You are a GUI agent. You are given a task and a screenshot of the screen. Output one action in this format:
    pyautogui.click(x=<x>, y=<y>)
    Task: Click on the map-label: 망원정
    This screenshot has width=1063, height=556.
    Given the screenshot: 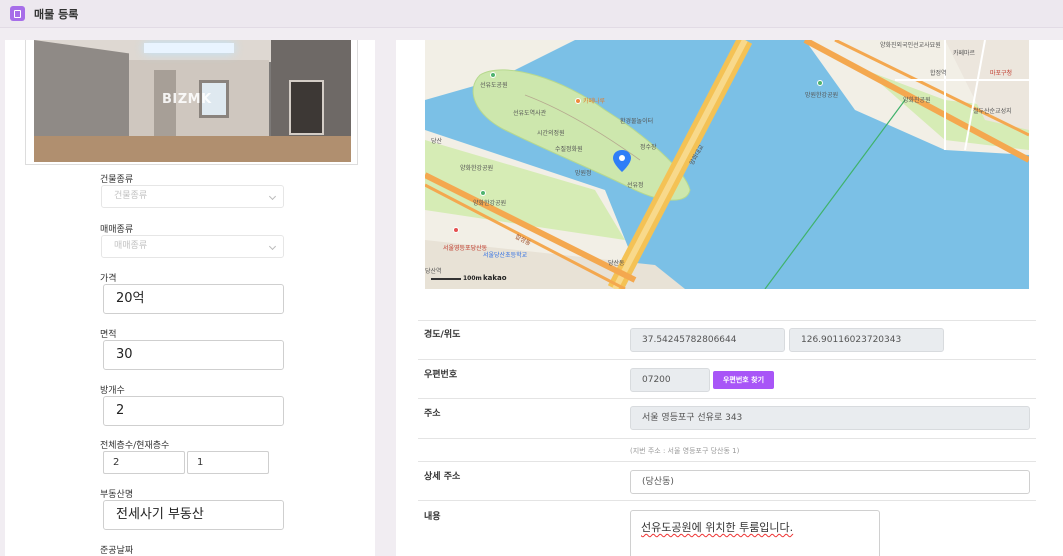 What is the action you would take?
    pyautogui.click(x=583, y=173)
    